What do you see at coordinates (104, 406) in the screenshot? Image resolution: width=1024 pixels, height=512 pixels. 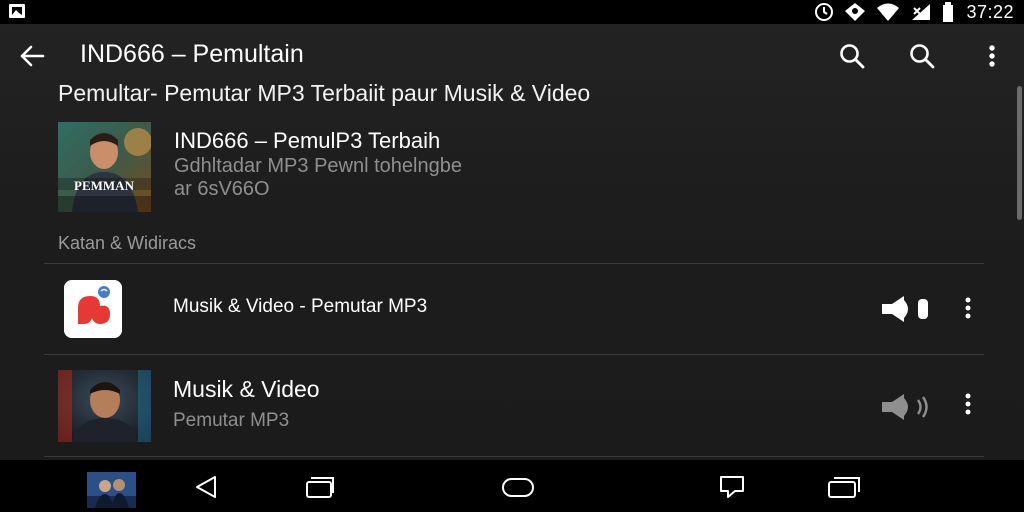 I see `artist-thumbnail` at bounding box center [104, 406].